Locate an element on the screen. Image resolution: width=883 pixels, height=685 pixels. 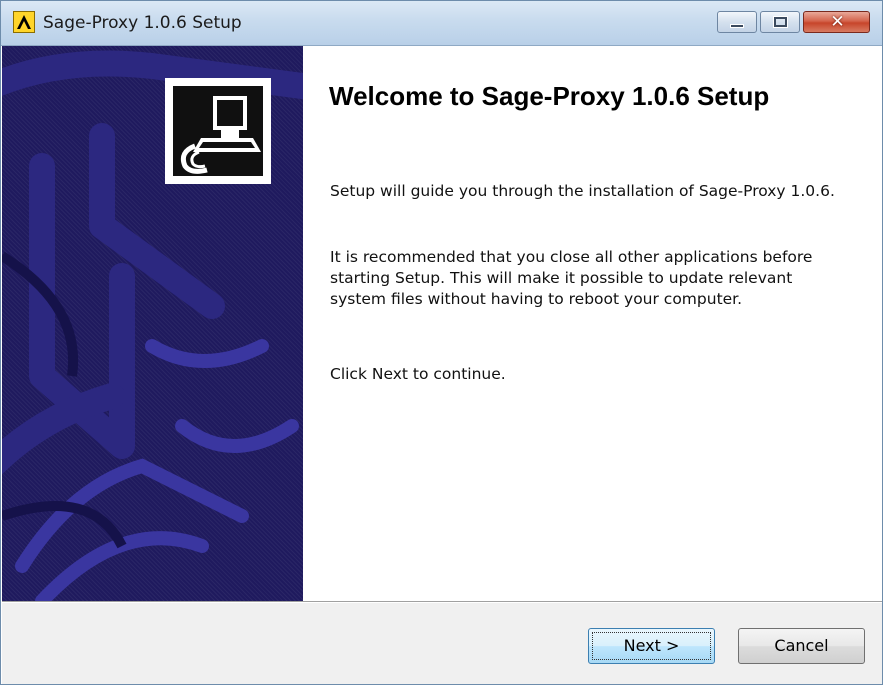
minimize-icon is located at coordinates (737, 26).